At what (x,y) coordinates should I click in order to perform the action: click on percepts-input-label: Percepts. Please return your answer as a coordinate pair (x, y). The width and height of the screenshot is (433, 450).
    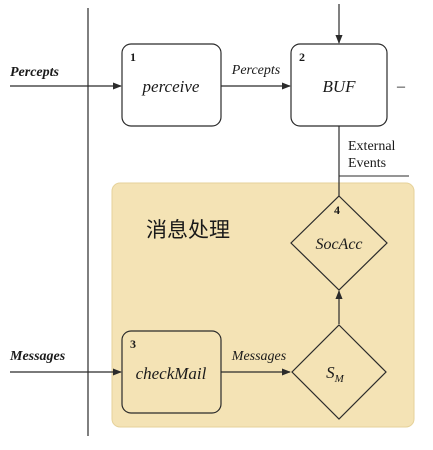
    Looking at the image, I should click on (35, 72).